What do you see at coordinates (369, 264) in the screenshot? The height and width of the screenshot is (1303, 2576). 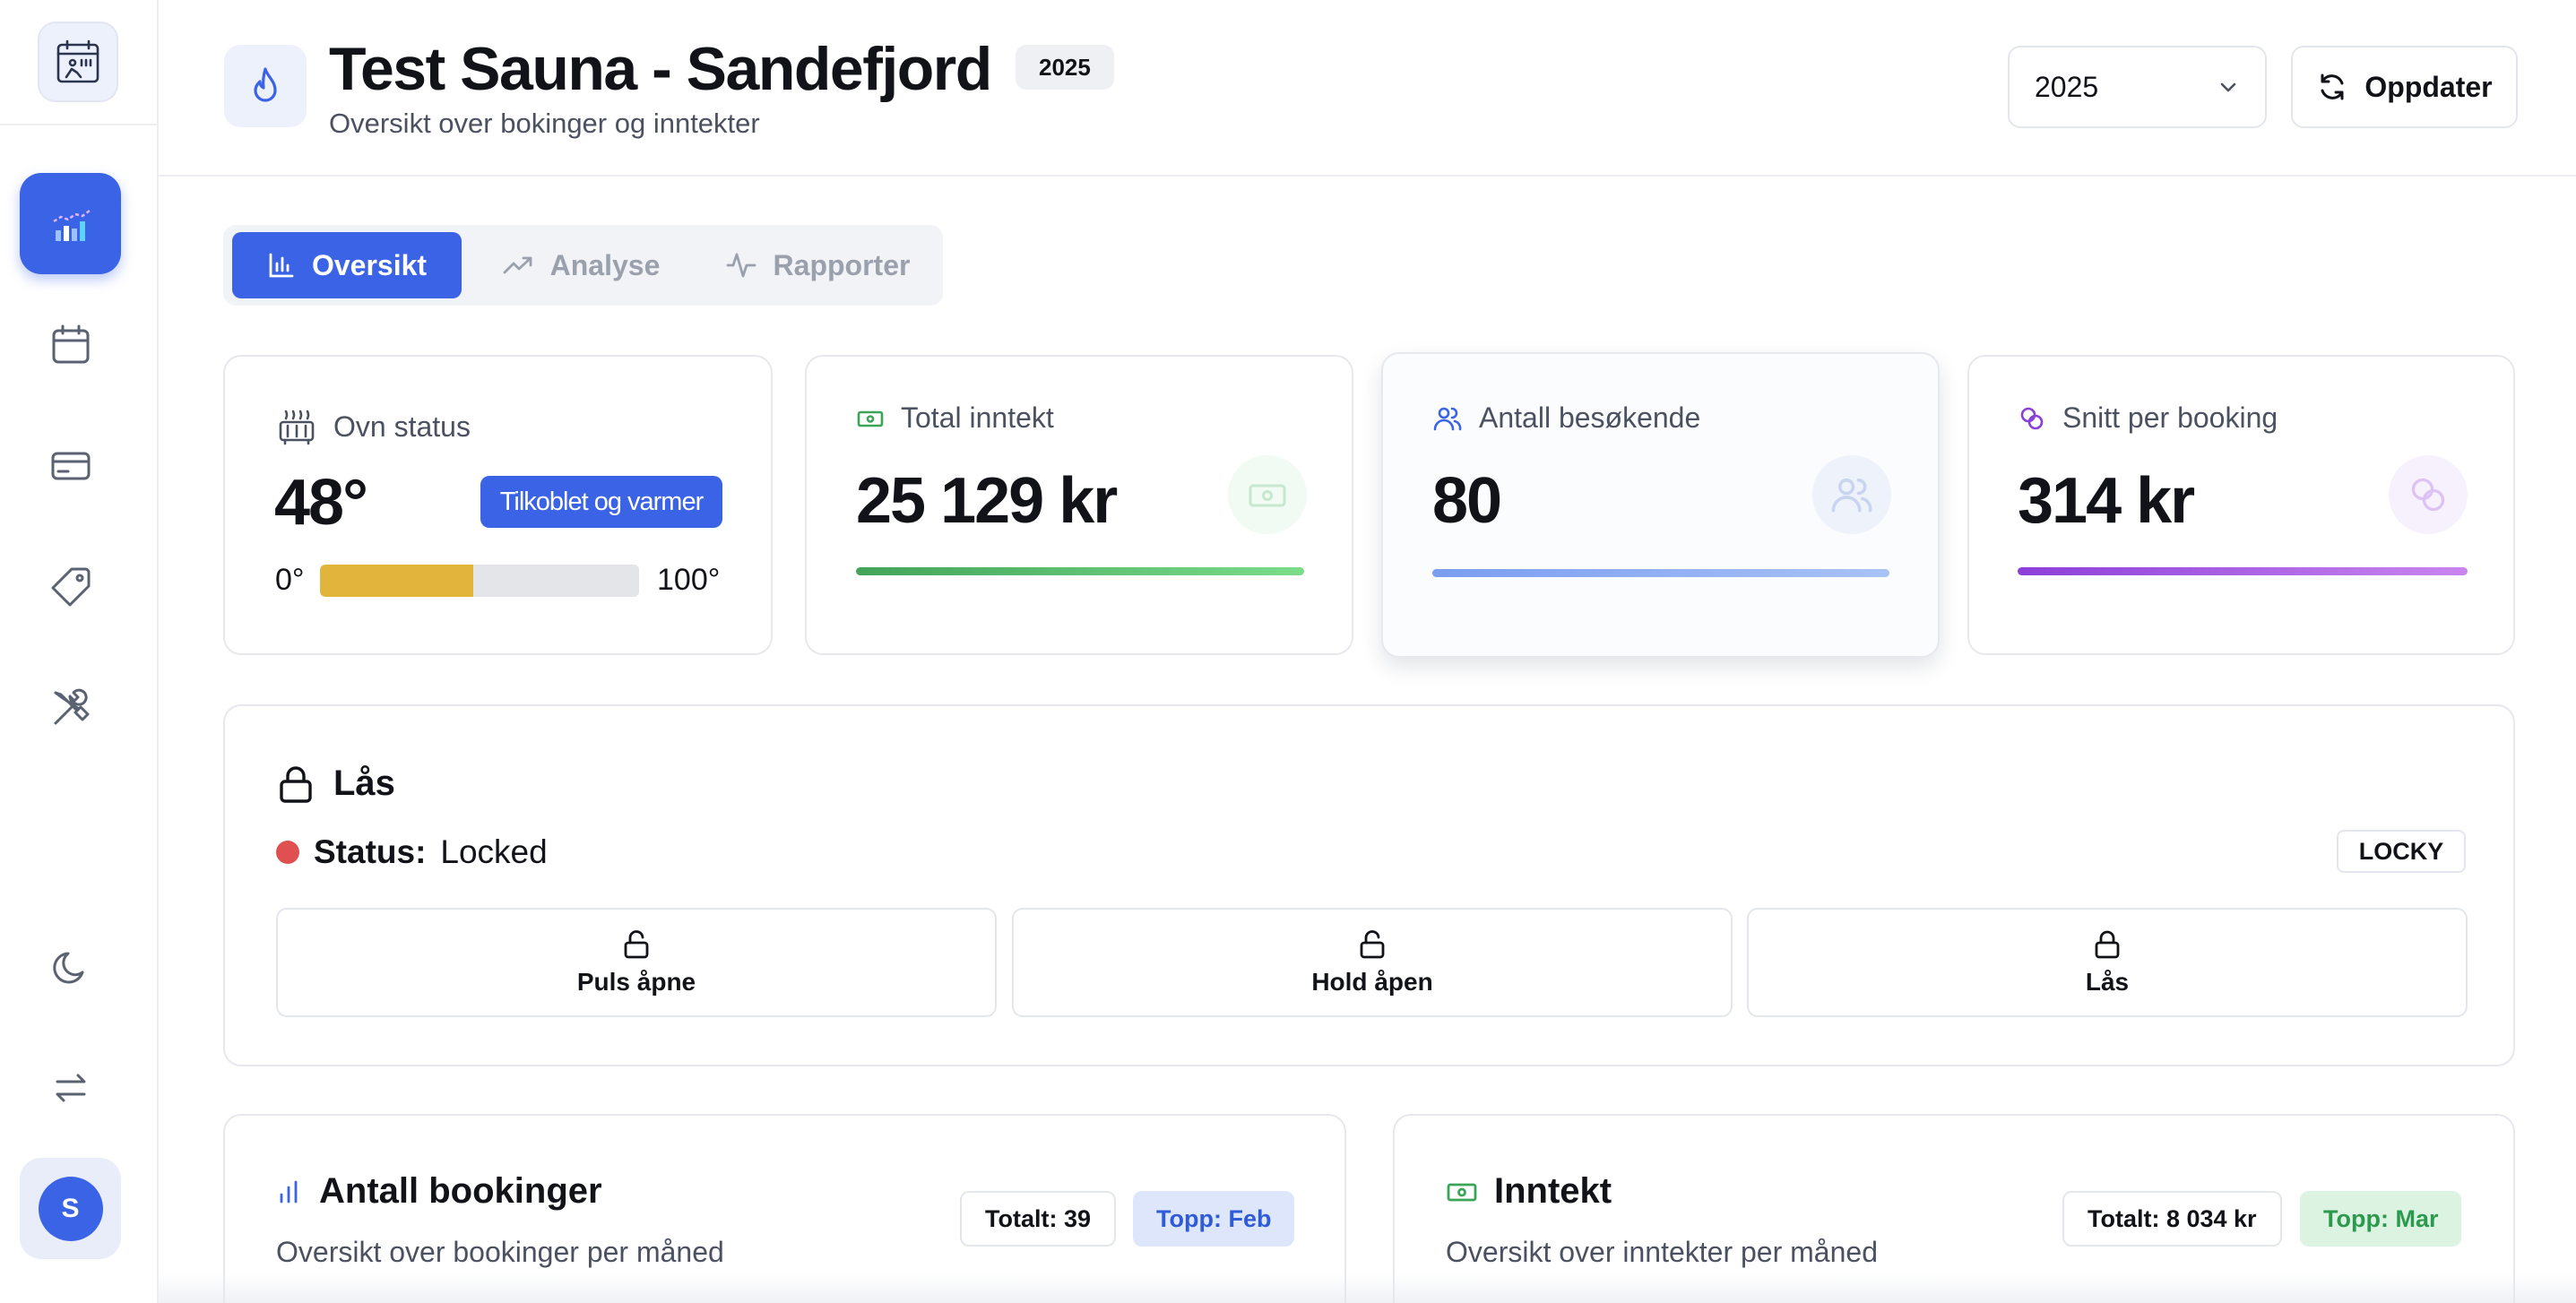 I see `tab-label: Oversikt` at bounding box center [369, 264].